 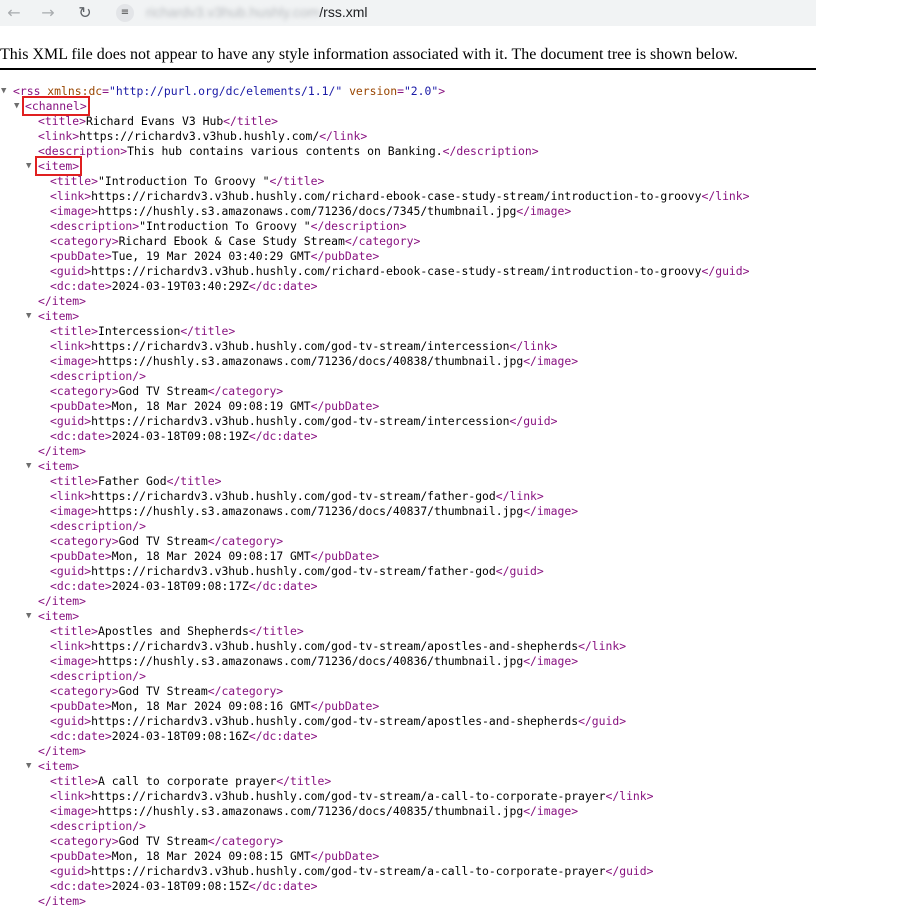 I want to click on url-host: richardv3.v3hub.hushly.com, so click(x=233, y=12).